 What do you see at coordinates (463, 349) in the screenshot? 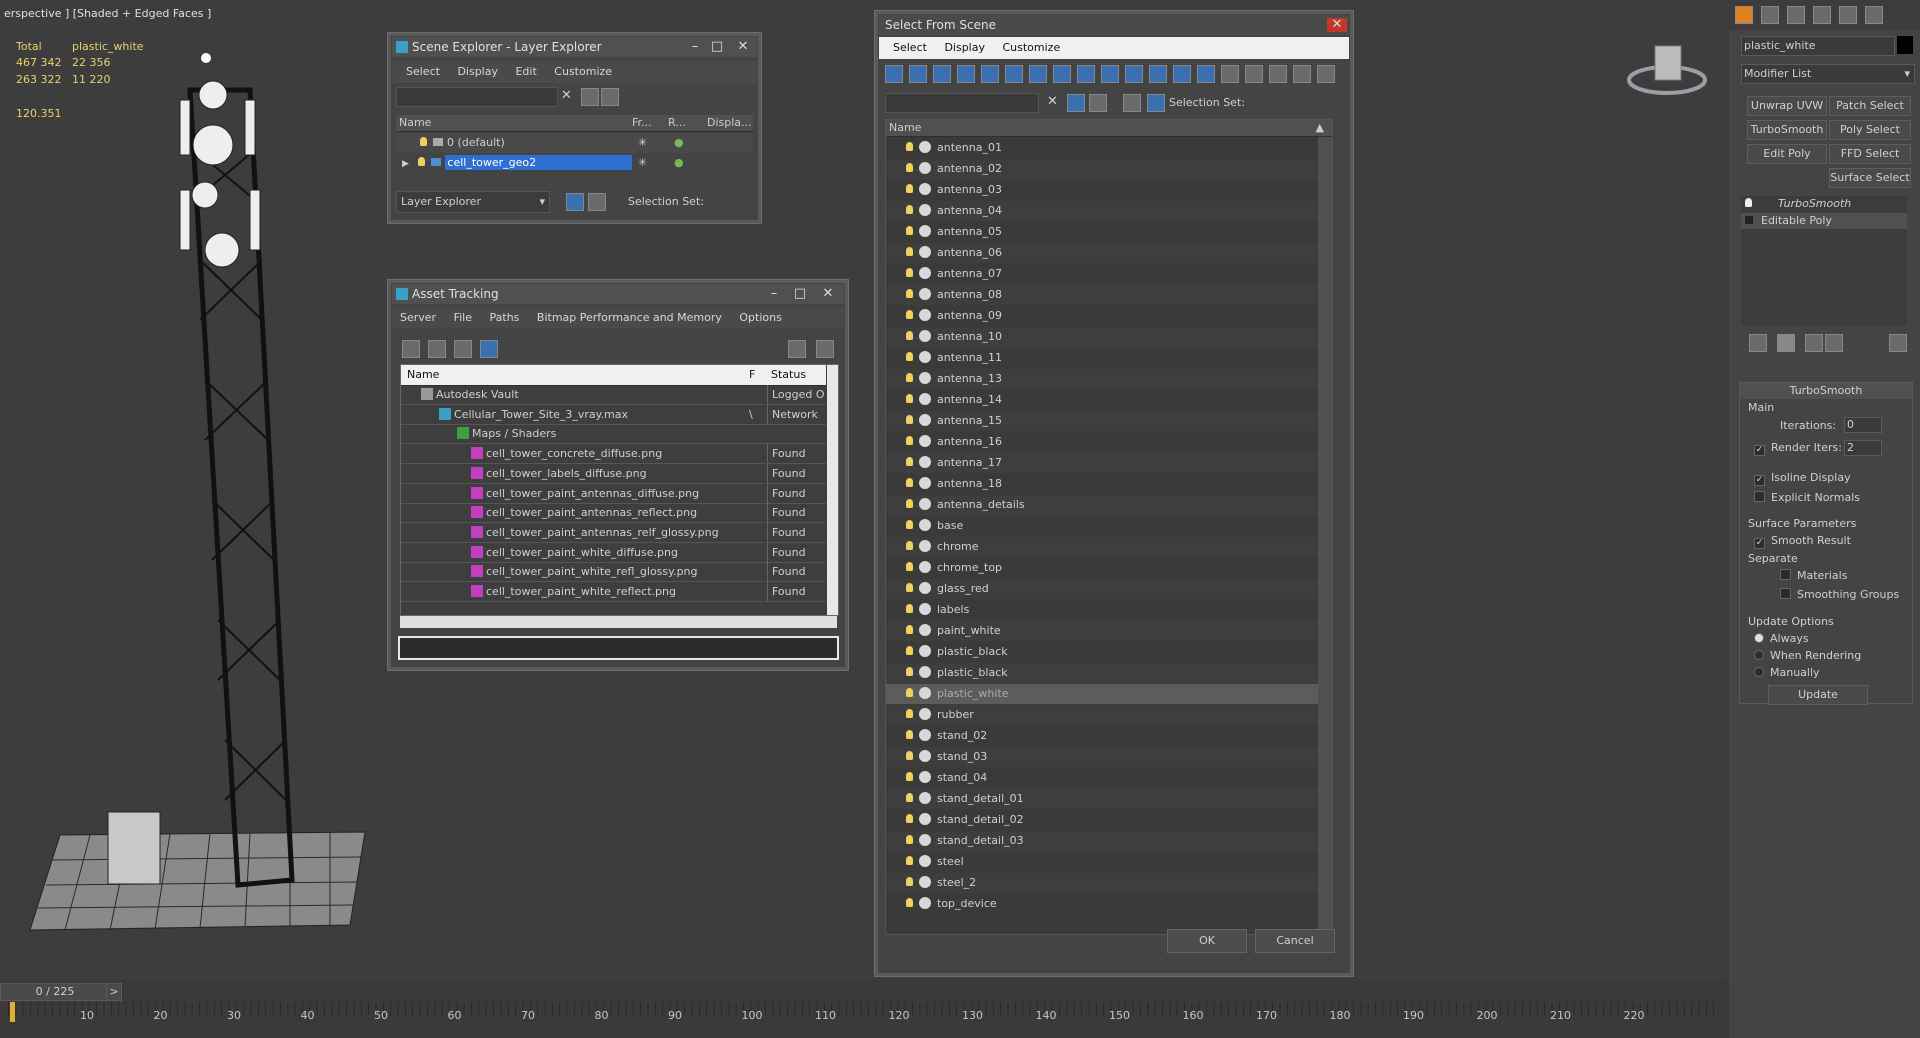
I see `thumbnail-view-icon` at bounding box center [463, 349].